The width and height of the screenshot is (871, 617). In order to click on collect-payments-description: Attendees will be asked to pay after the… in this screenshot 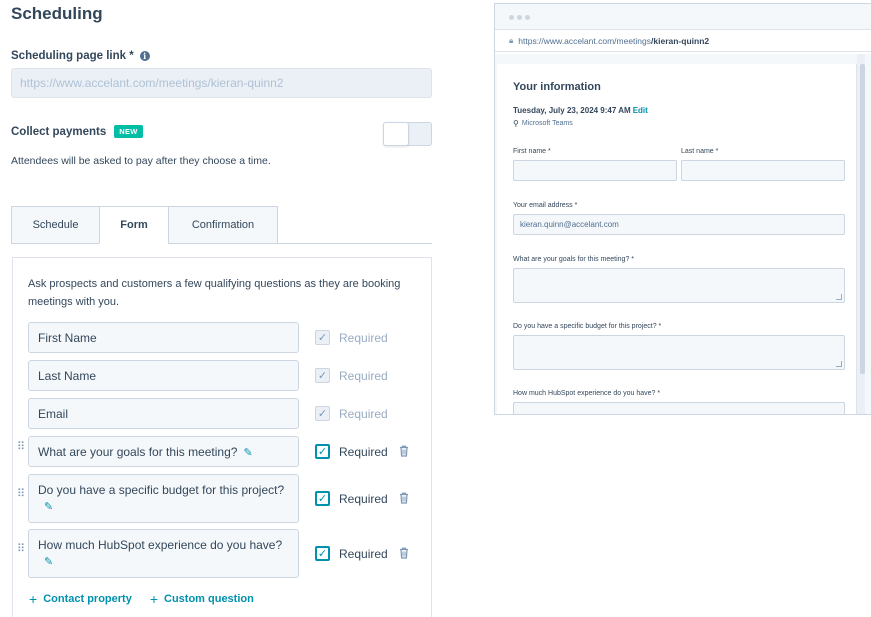, I will do `click(141, 161)`.